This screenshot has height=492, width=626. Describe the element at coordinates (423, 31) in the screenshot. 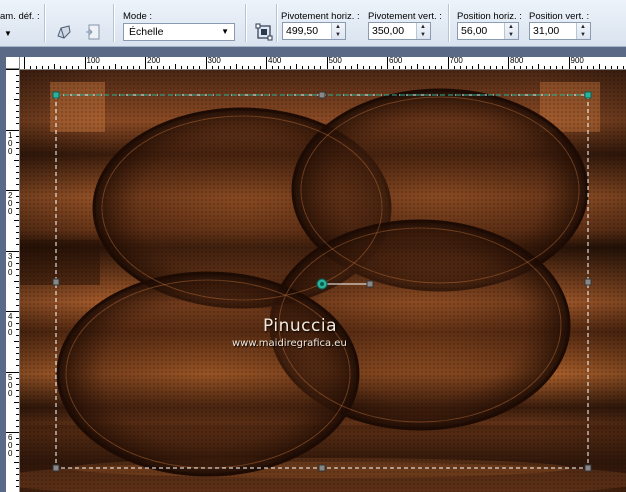

I see `pivot-v-spinner: ▲ ▼` at that location.